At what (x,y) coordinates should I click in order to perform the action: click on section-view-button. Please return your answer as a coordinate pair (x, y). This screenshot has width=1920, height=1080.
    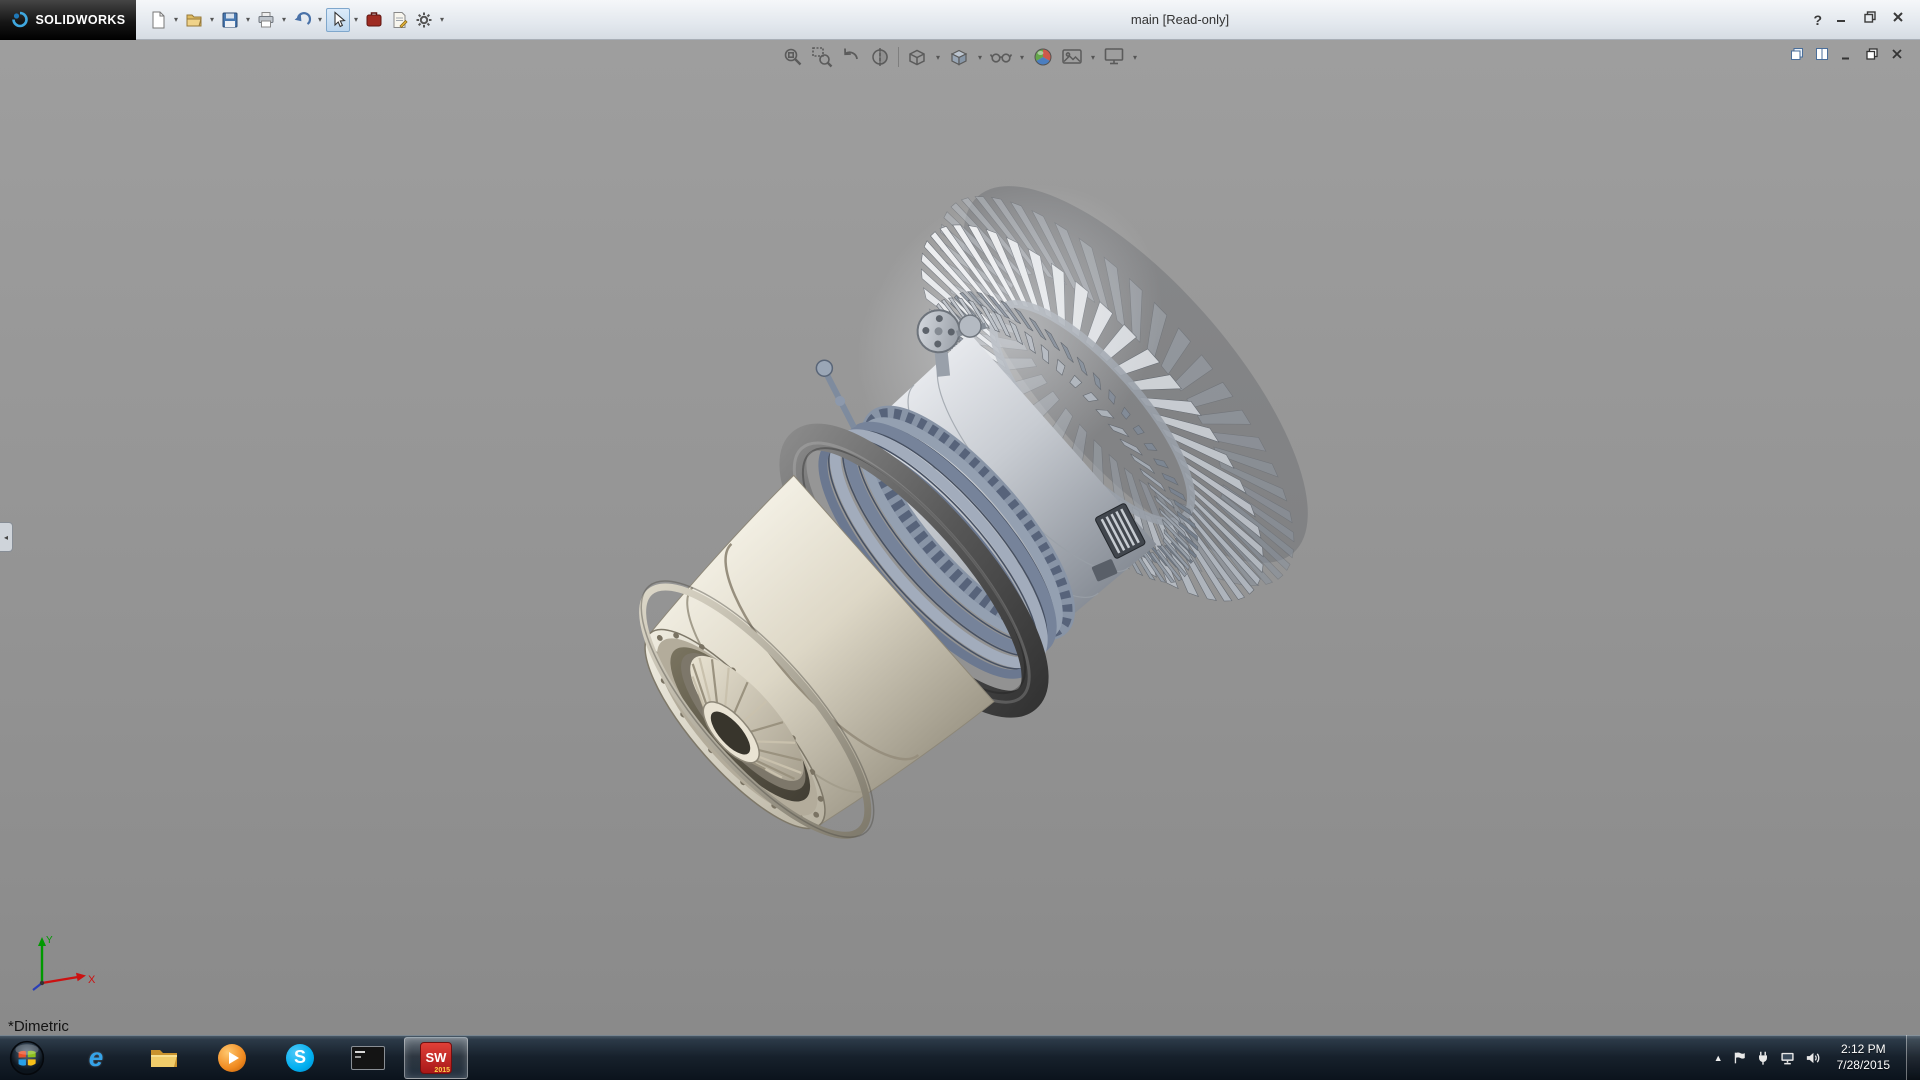
    Looking at the image, I should click on (880, 57).